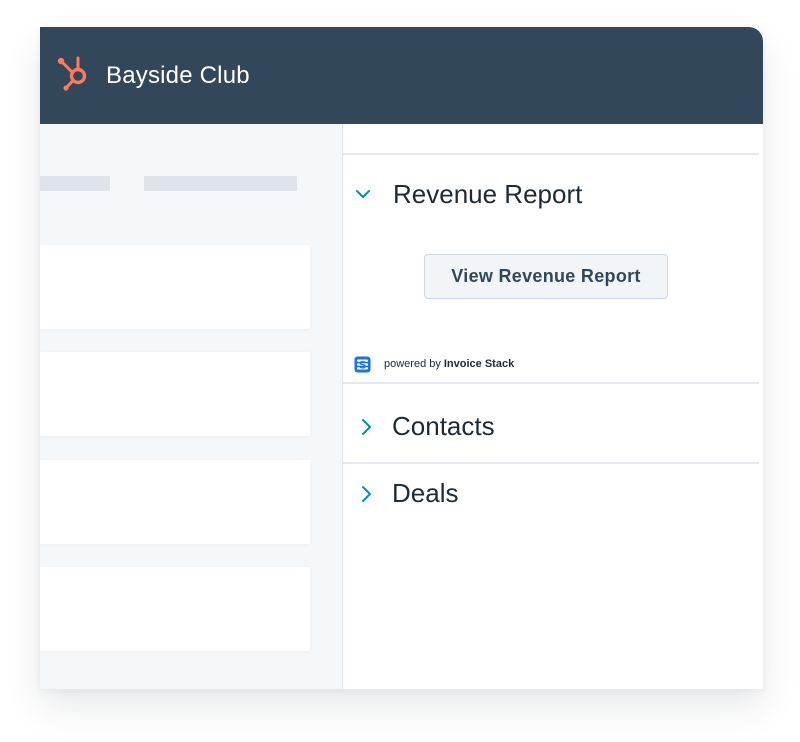 This screenshot has height=742, width=800. I want to click on contacts-section-header: Contacts, so click(551, 427).